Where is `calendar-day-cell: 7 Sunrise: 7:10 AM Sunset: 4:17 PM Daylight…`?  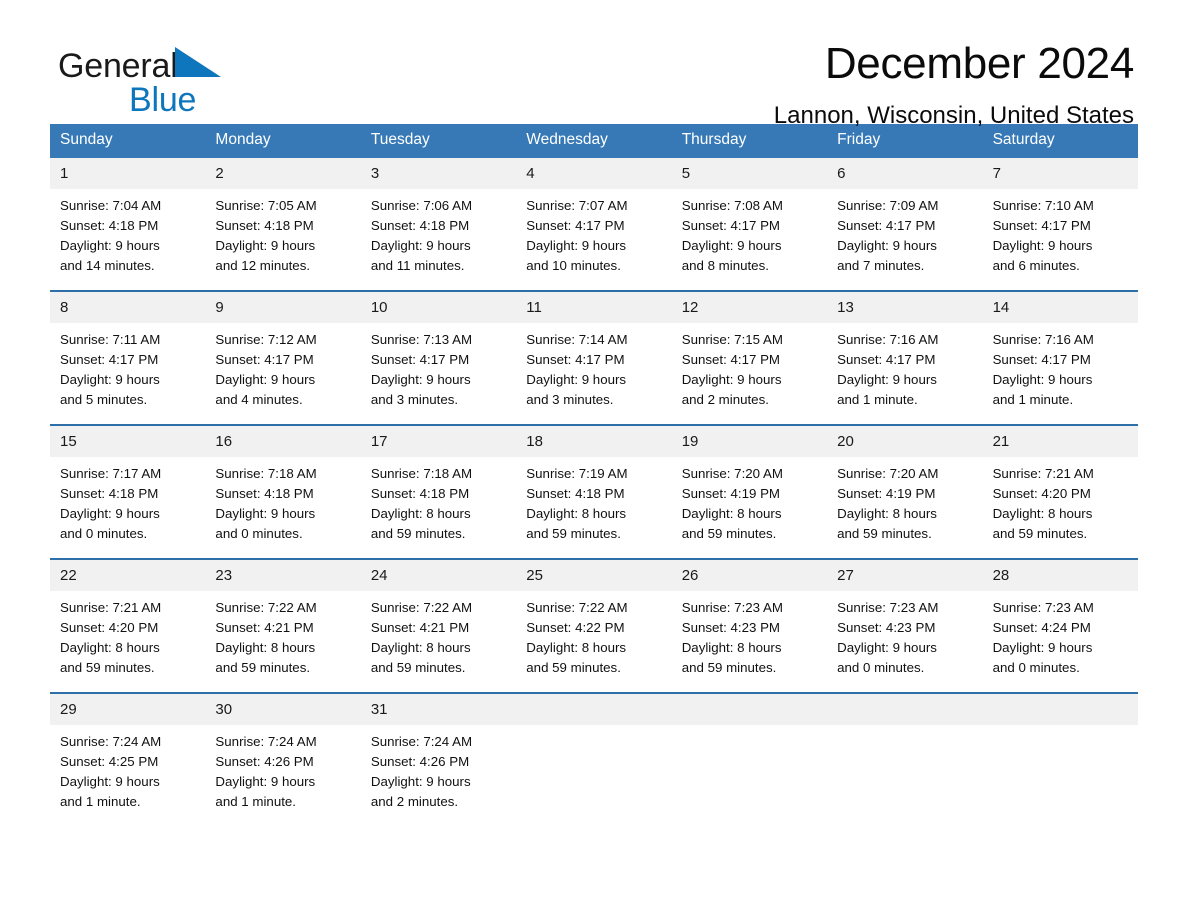 calendar-day-cell: 7 Sunrise: 7:10 AM Sunset: 4:17 PM Daylight… is located at coordinates (1060, 217).